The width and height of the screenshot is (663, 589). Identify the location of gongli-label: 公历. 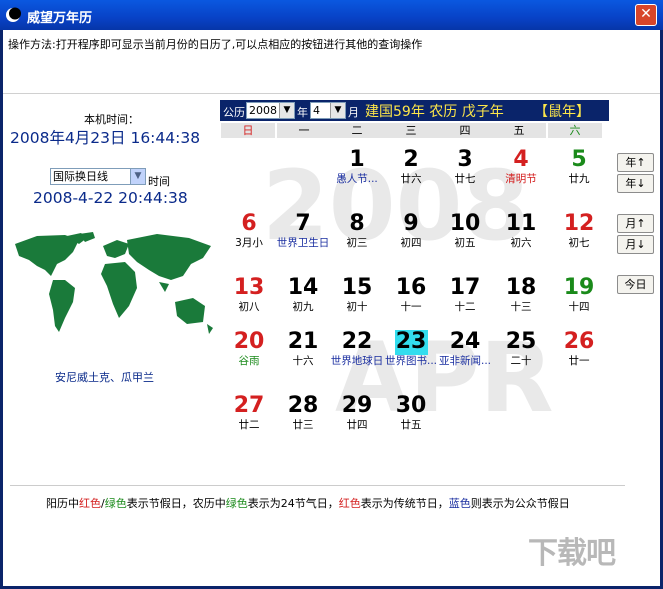
(234, 112).